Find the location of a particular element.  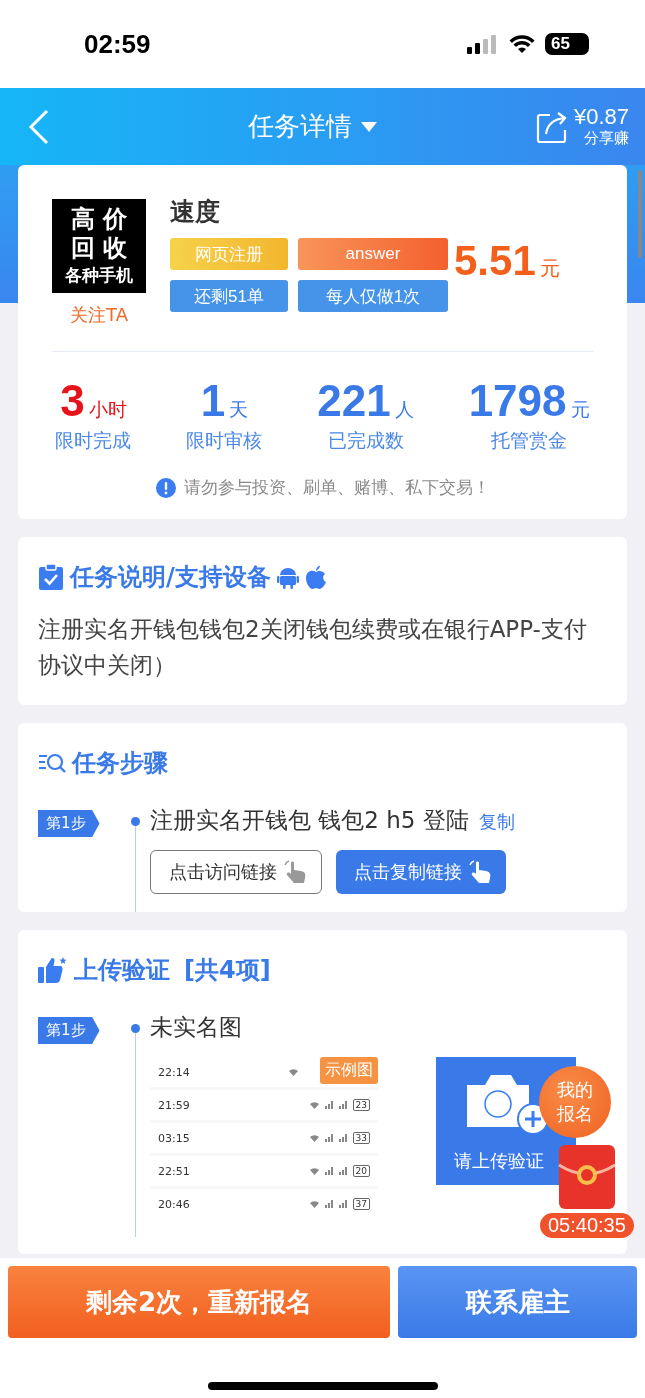

stat-label: 托管赏金 is located at coordinates (529, 440).